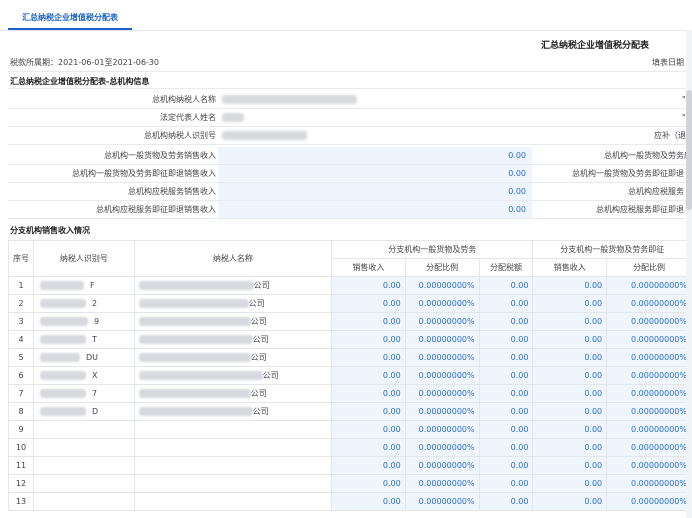  I want to click on table-row: 13 0.00 0.00000000% 0.00 0.00 0.00000000%, so click(350, 501).